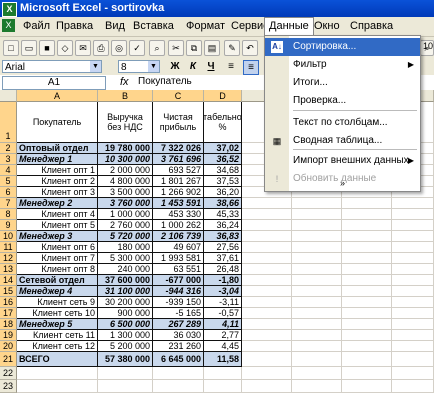 The height and width of the screenshot is (411, 434). I want to click on cell-revenue: 4 800 000, so click(125, 181).